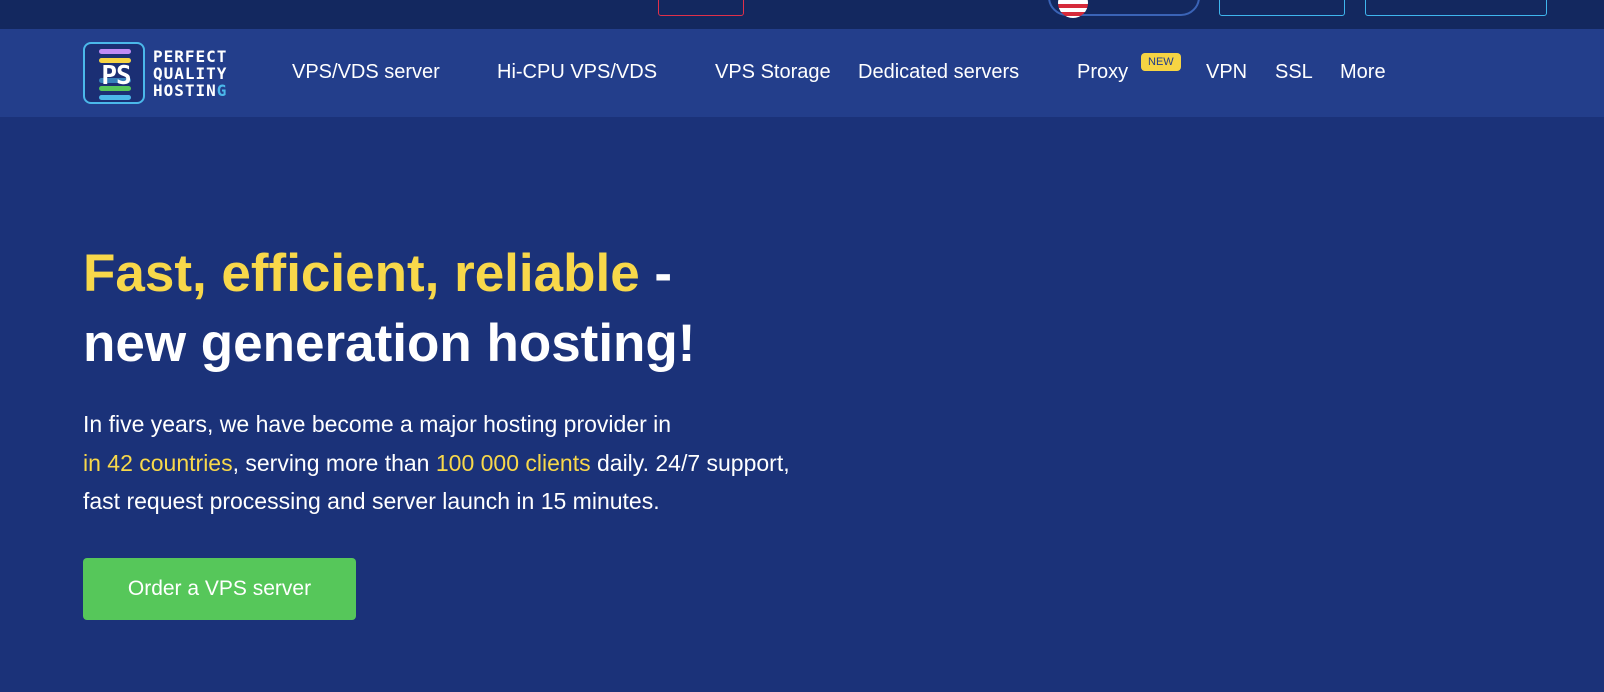  What do you see at coordinates (701, 8) in the screenshot?
I see `top-red-button` at bounding box center [701, 8].